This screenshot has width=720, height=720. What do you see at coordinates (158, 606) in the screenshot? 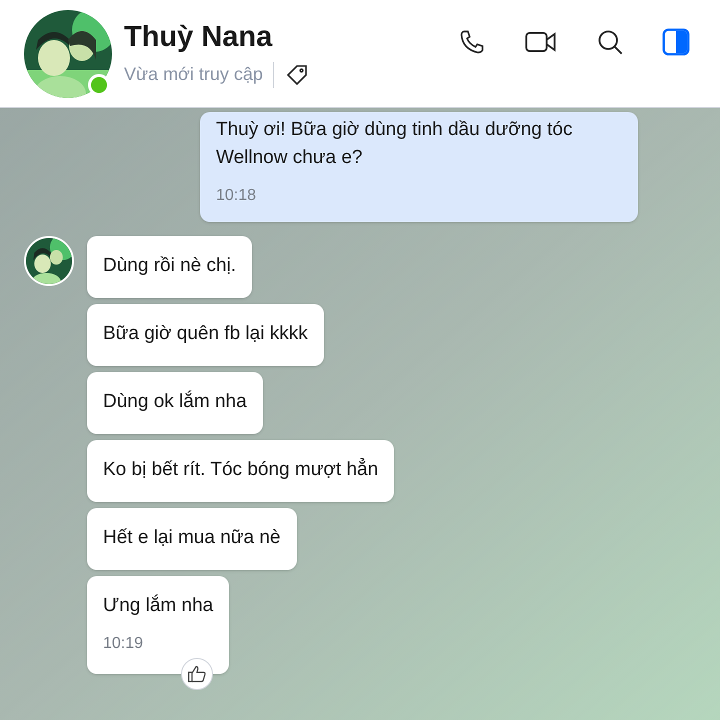
I see `message-text: Ưng lắm nha` at bounding box center [158, 606].